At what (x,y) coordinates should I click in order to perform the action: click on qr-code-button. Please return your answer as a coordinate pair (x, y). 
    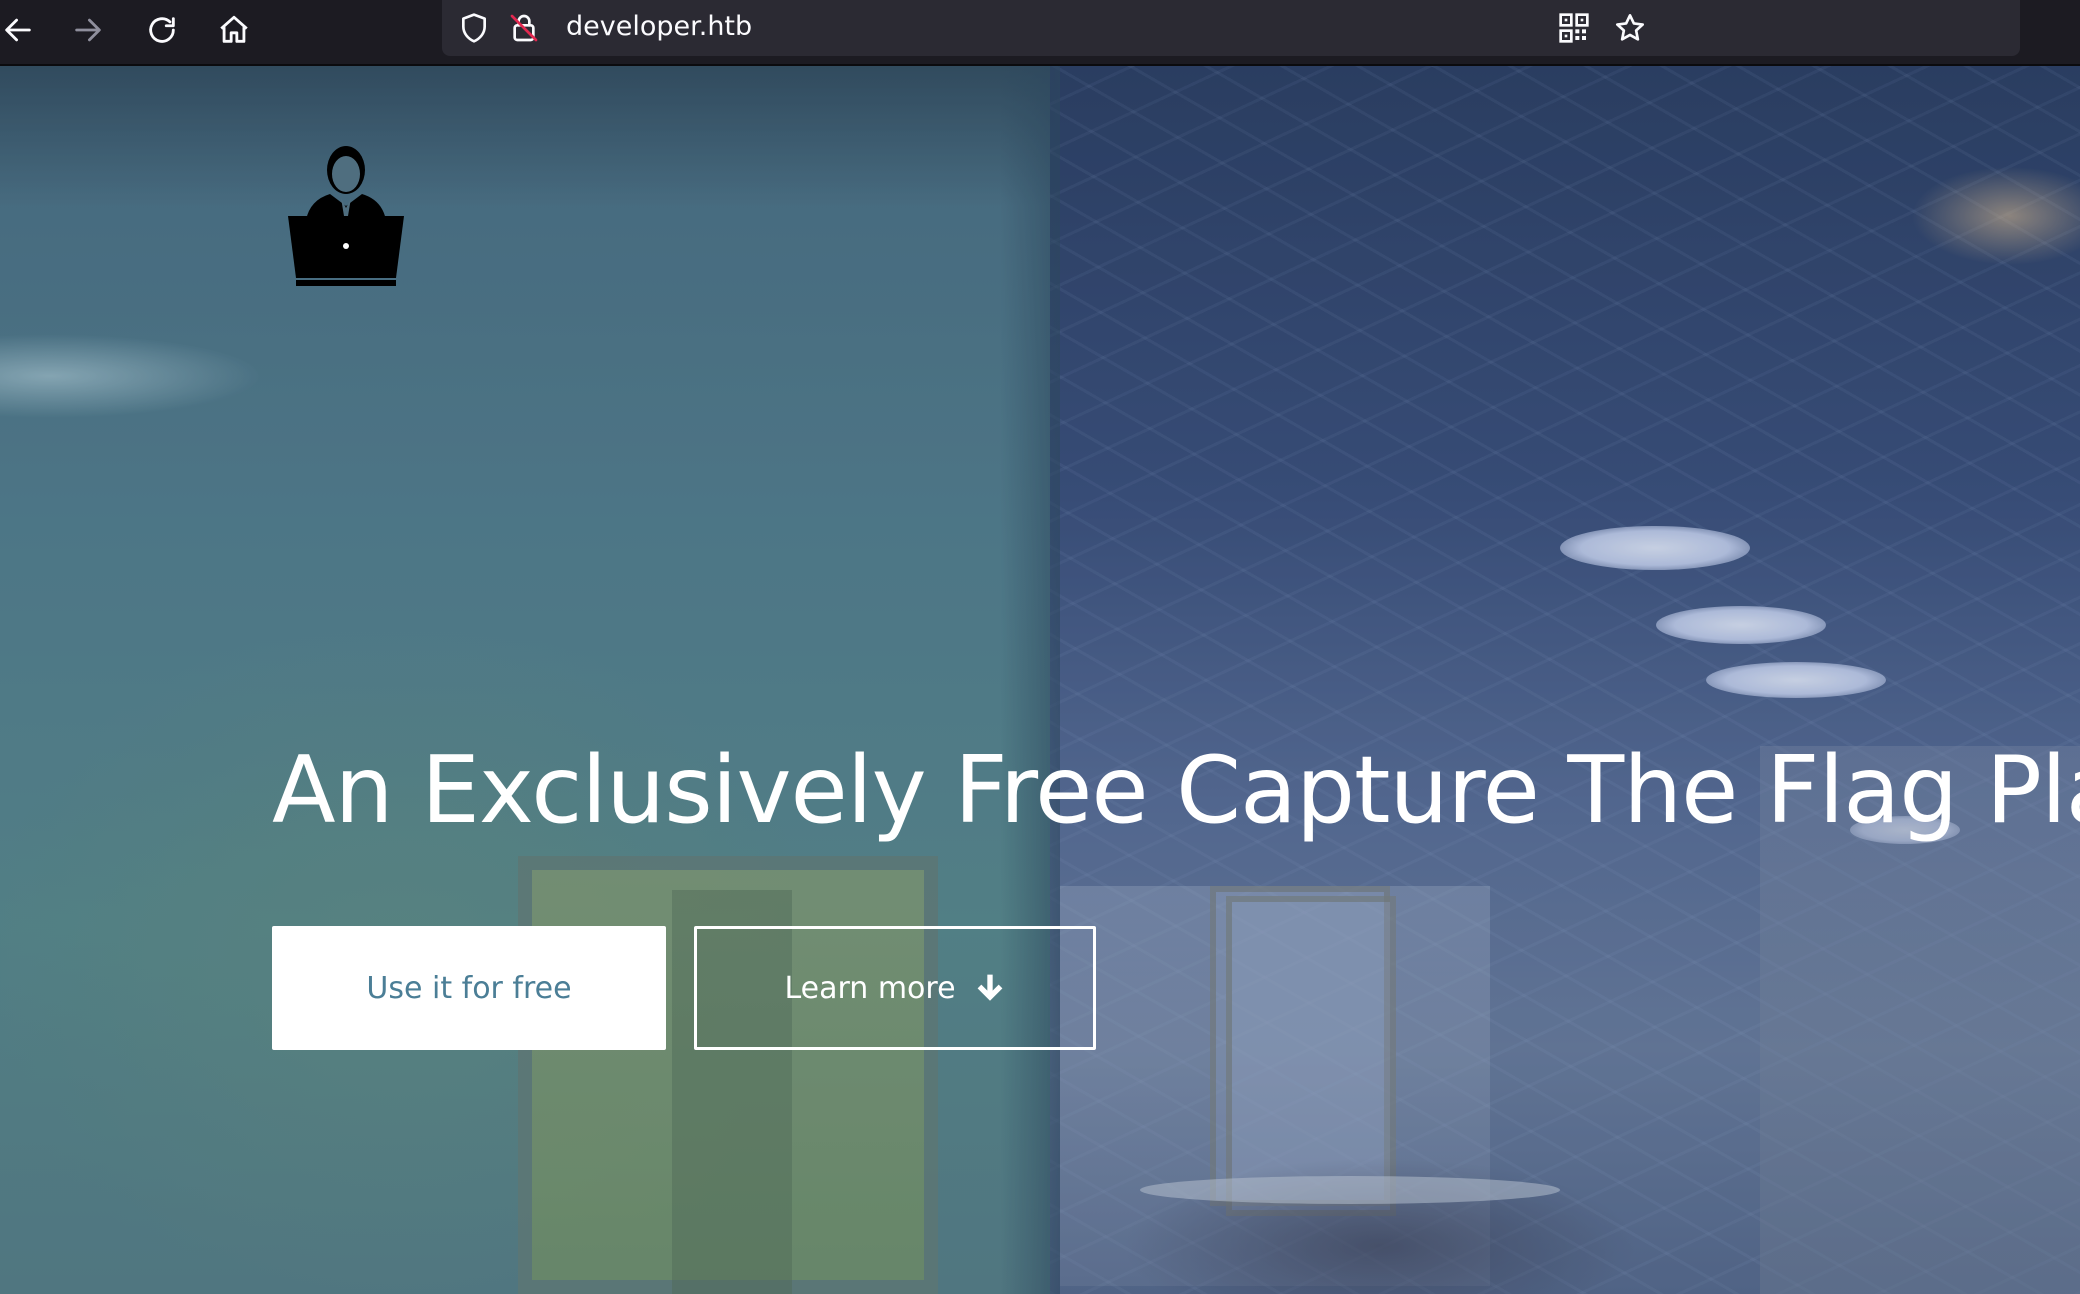
    Looking at the image, I should click on (1574, 28).